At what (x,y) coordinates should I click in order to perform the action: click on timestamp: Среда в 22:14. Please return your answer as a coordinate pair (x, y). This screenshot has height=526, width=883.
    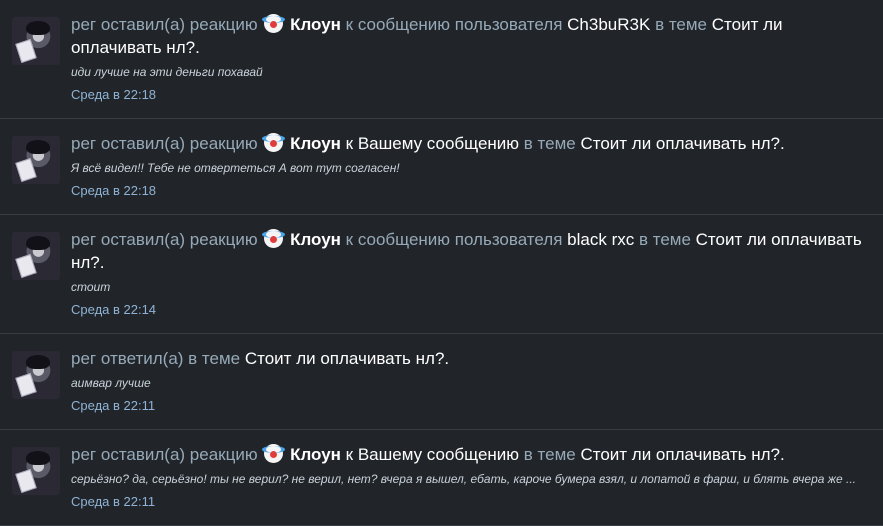
    Looking at the image, I should click on (114, 309).